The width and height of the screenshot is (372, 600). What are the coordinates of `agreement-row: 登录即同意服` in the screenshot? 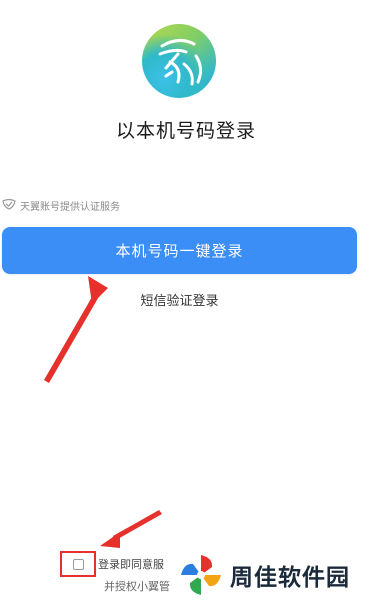 It's located at (112, 564).